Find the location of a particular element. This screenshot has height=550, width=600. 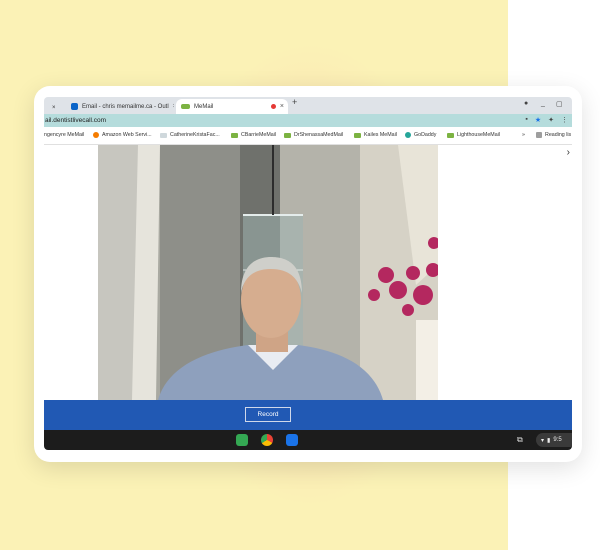

camera-icon: ▪ is located at coordinates (526, 120).